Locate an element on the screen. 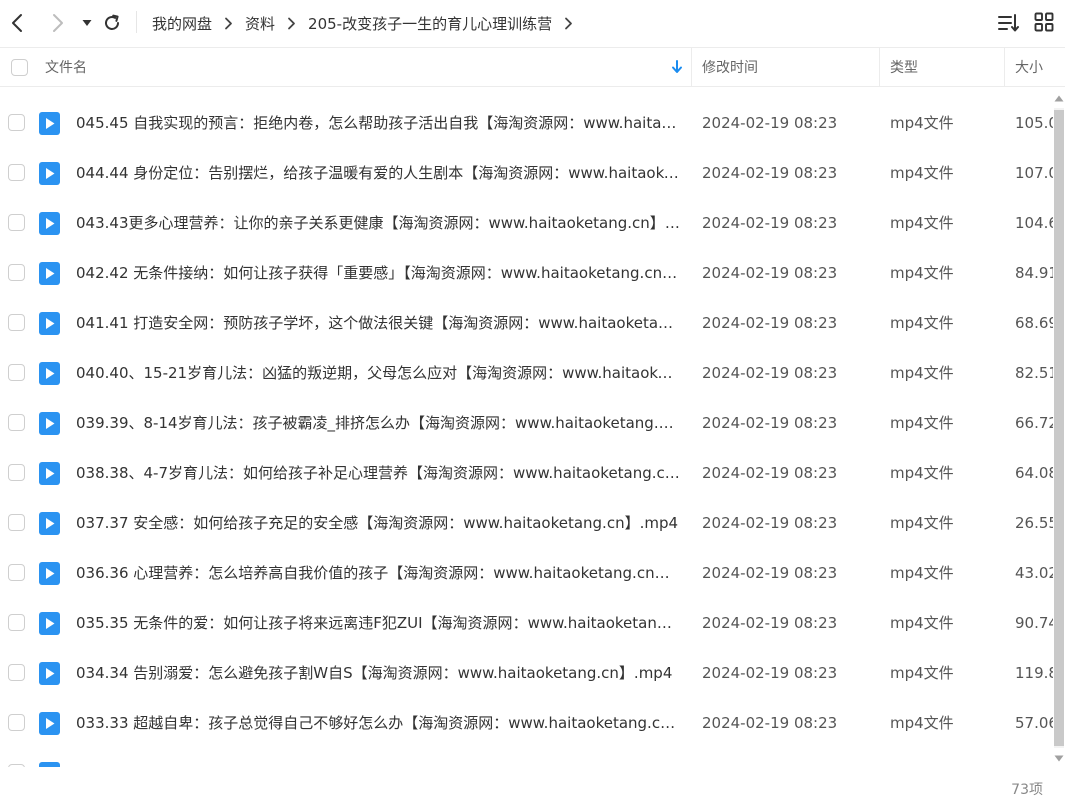  scrollbar-thumb is located at coordinates (1059, 428).